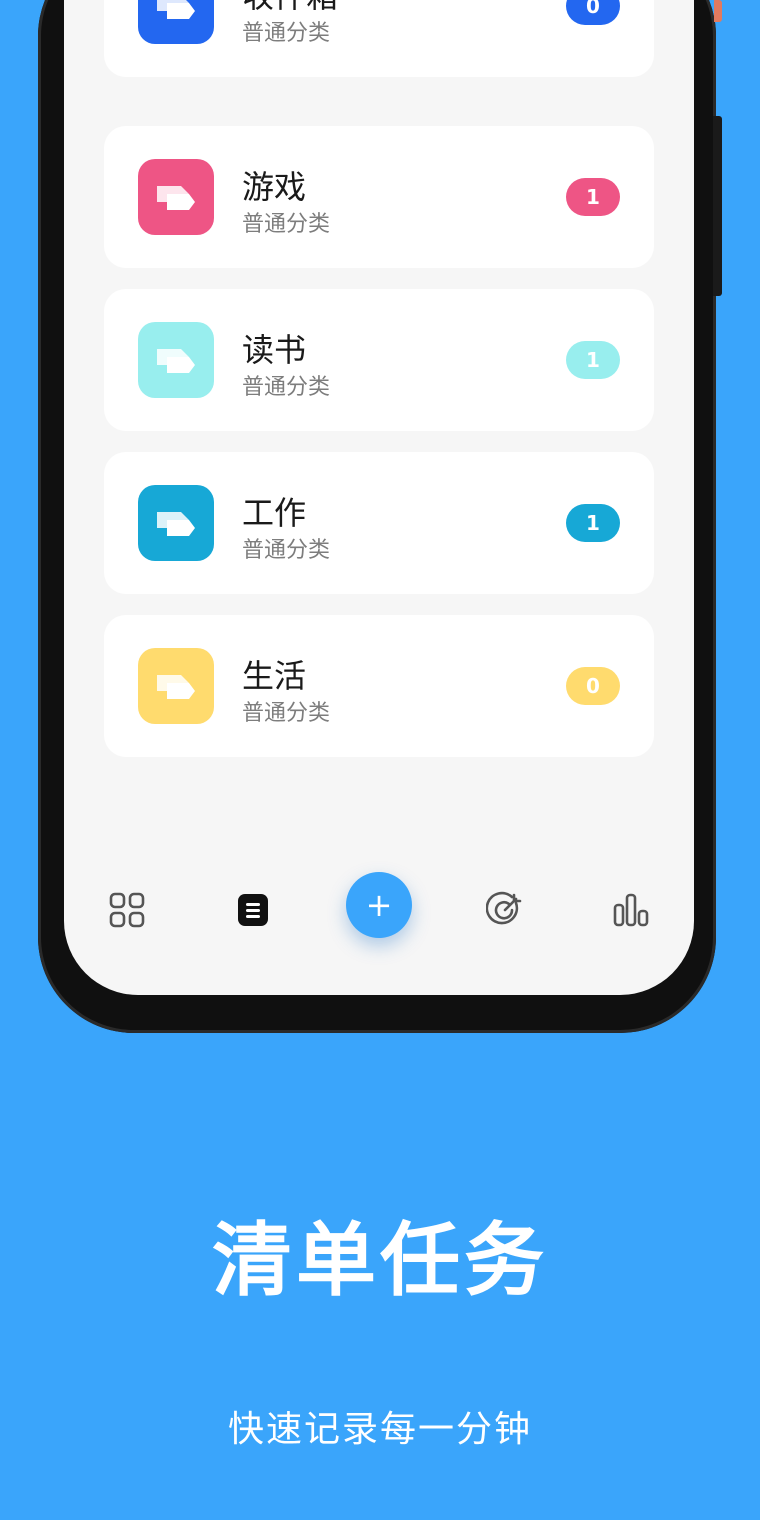  I want to click on category-card-games: 游戏 普通分类 1, so click(379, 197).